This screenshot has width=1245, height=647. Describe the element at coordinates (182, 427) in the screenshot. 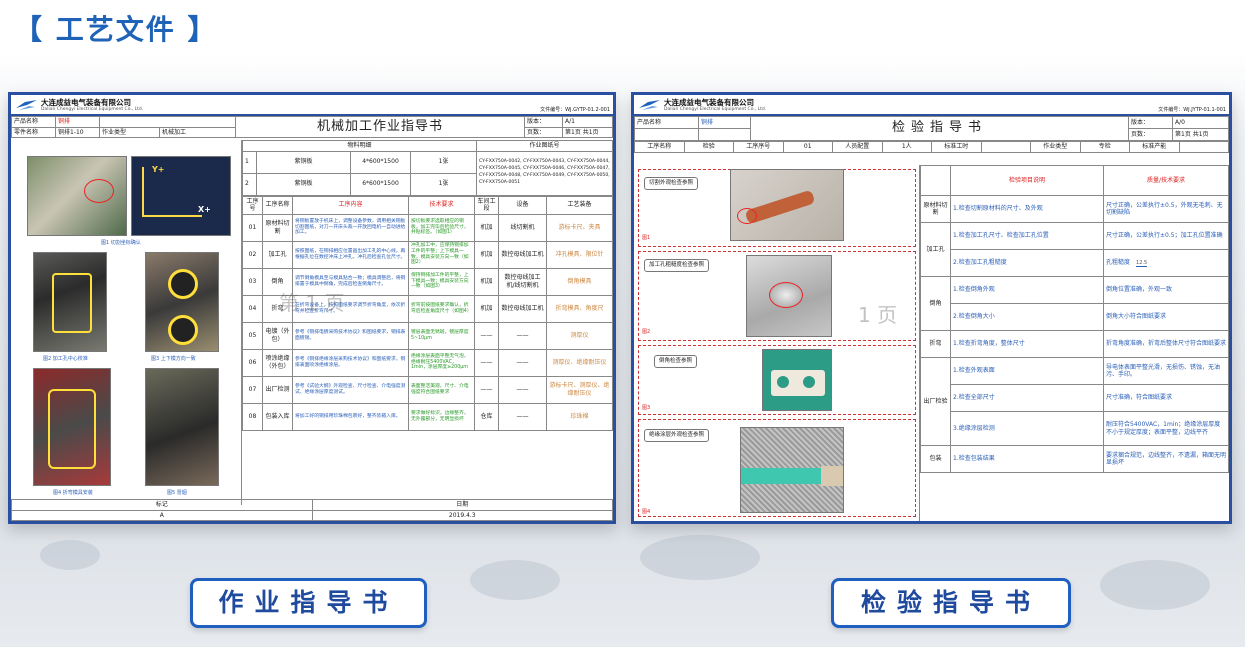

I see `bending-photo` at that location.